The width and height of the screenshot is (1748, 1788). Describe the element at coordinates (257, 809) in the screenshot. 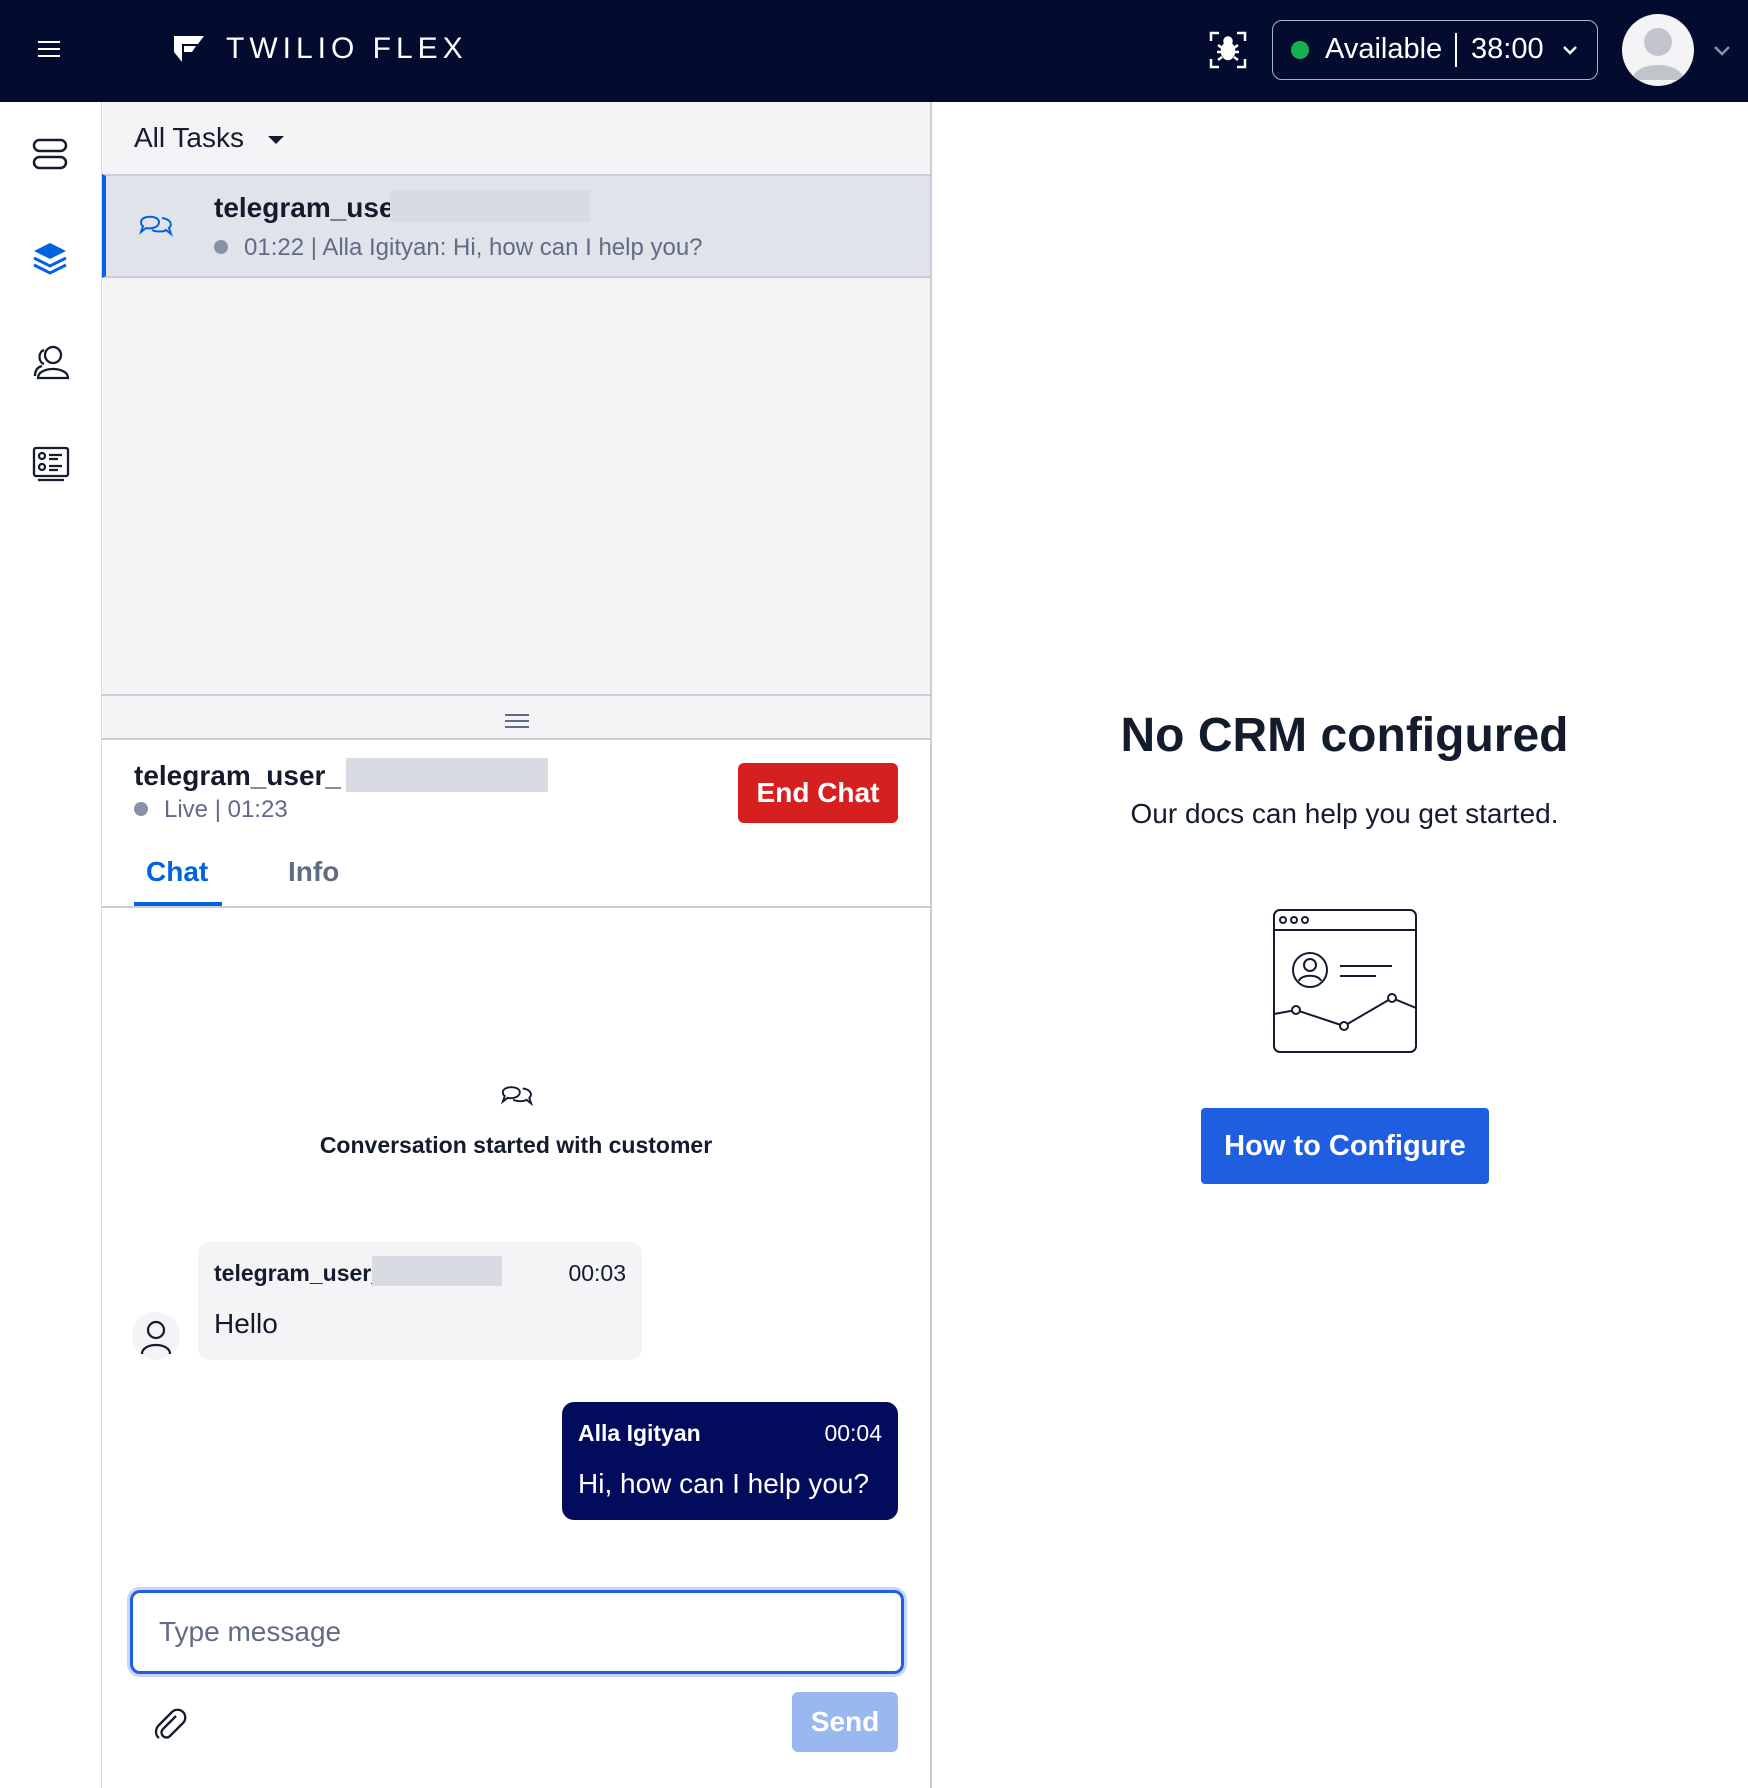

I see `chat-elapsed: 01:23` at that location.